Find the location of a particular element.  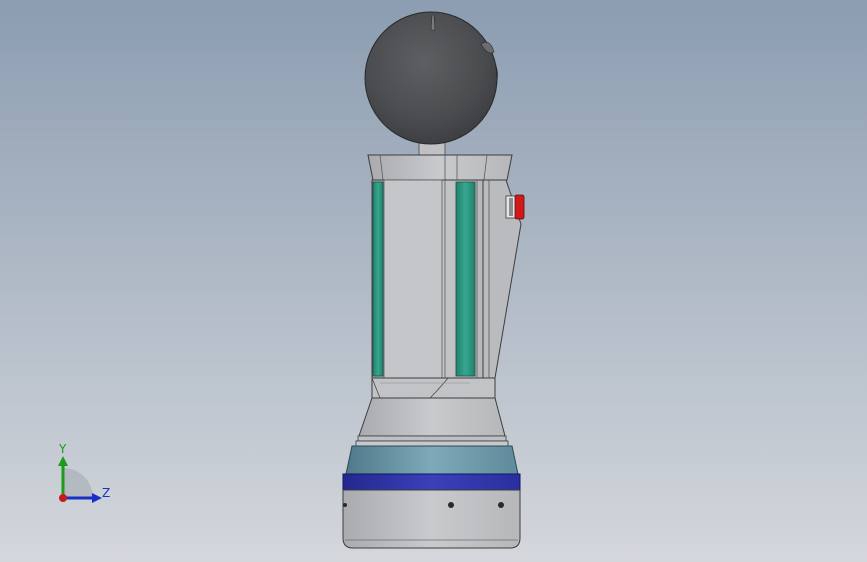

sphere-head is located at coordinates (431, 78).